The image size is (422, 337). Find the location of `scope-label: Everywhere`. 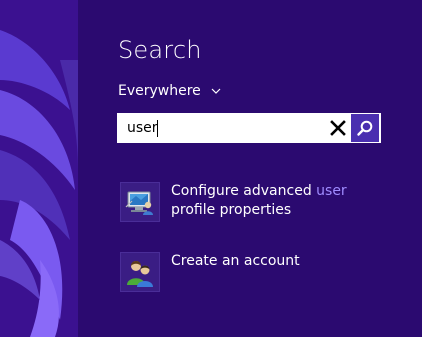

scope-label: Everywhere is located at coordinates (159, 91).